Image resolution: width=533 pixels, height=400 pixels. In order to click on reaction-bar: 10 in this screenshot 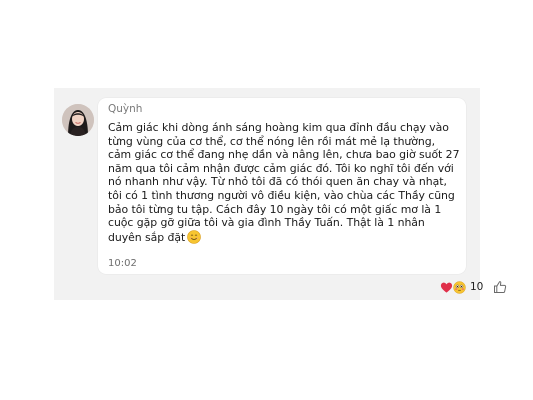, I will do `click(473, 287)`.